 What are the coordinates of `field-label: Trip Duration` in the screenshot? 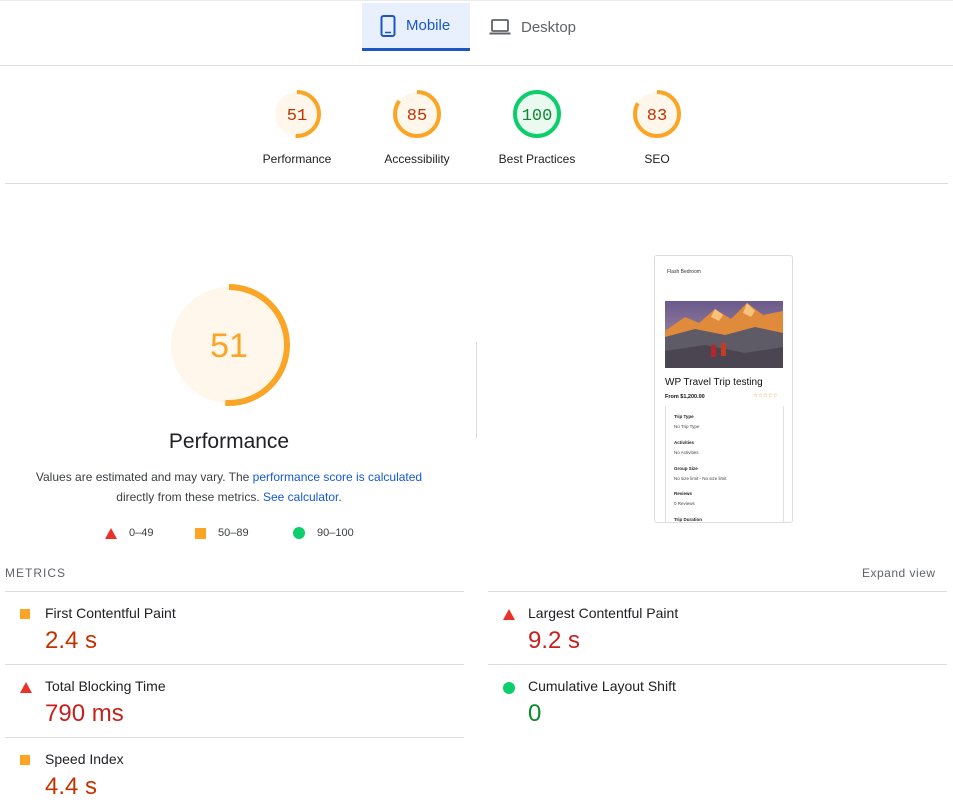 It's located at (688, 519).